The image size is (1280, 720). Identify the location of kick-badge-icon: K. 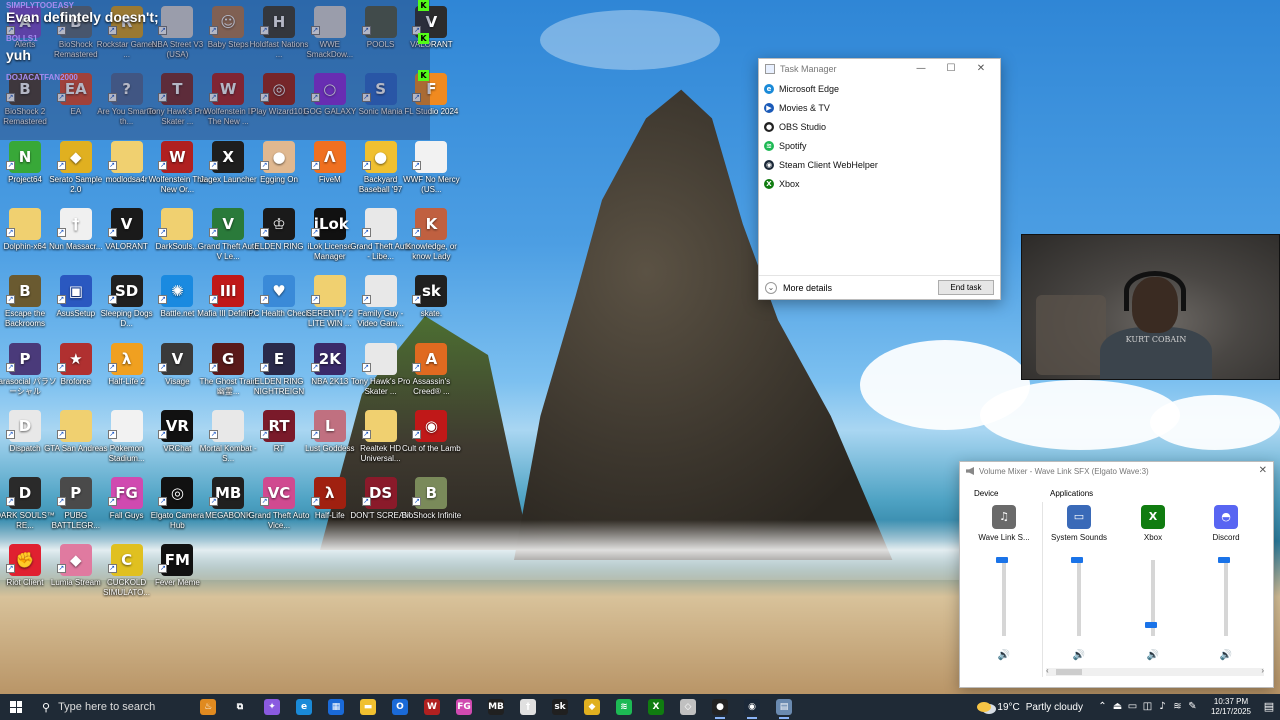
(423, 5).